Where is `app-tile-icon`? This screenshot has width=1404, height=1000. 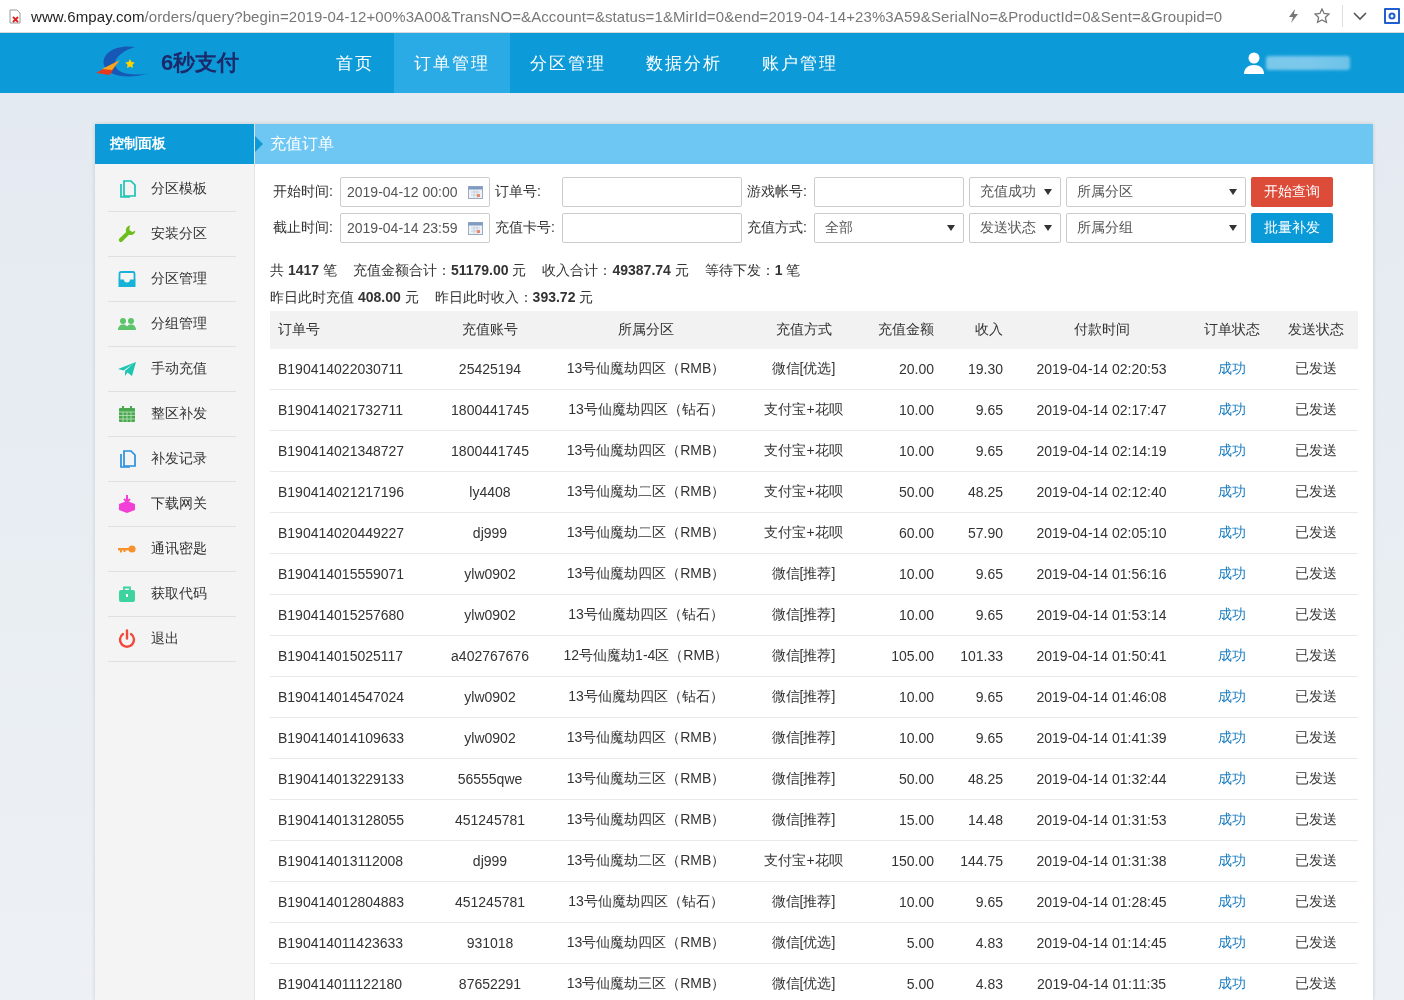
app-tile-icon is located at coordinates (1392, 16).